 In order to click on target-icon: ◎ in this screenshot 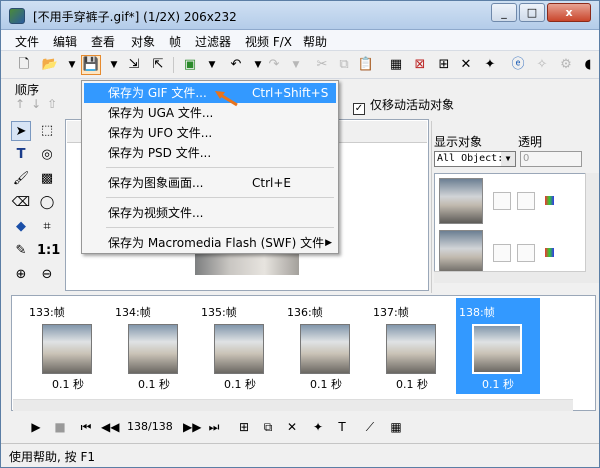, I will do `click(47, 155)`.